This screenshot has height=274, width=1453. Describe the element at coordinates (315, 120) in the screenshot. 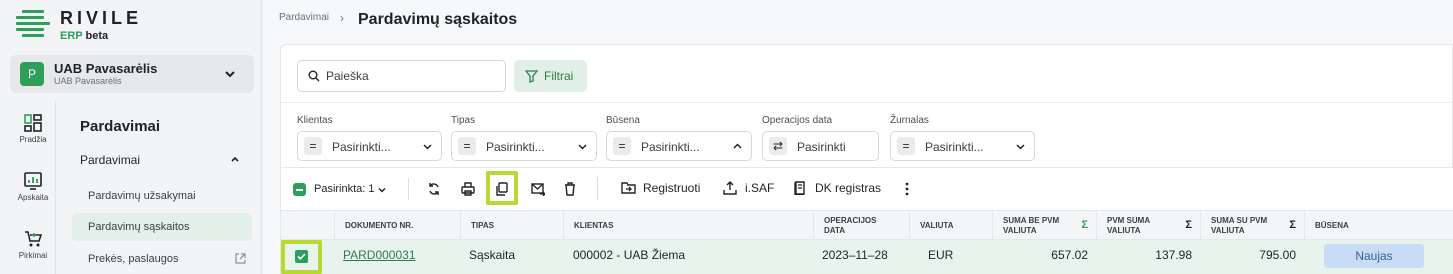

I see `filter-label: Klientas` at that location.